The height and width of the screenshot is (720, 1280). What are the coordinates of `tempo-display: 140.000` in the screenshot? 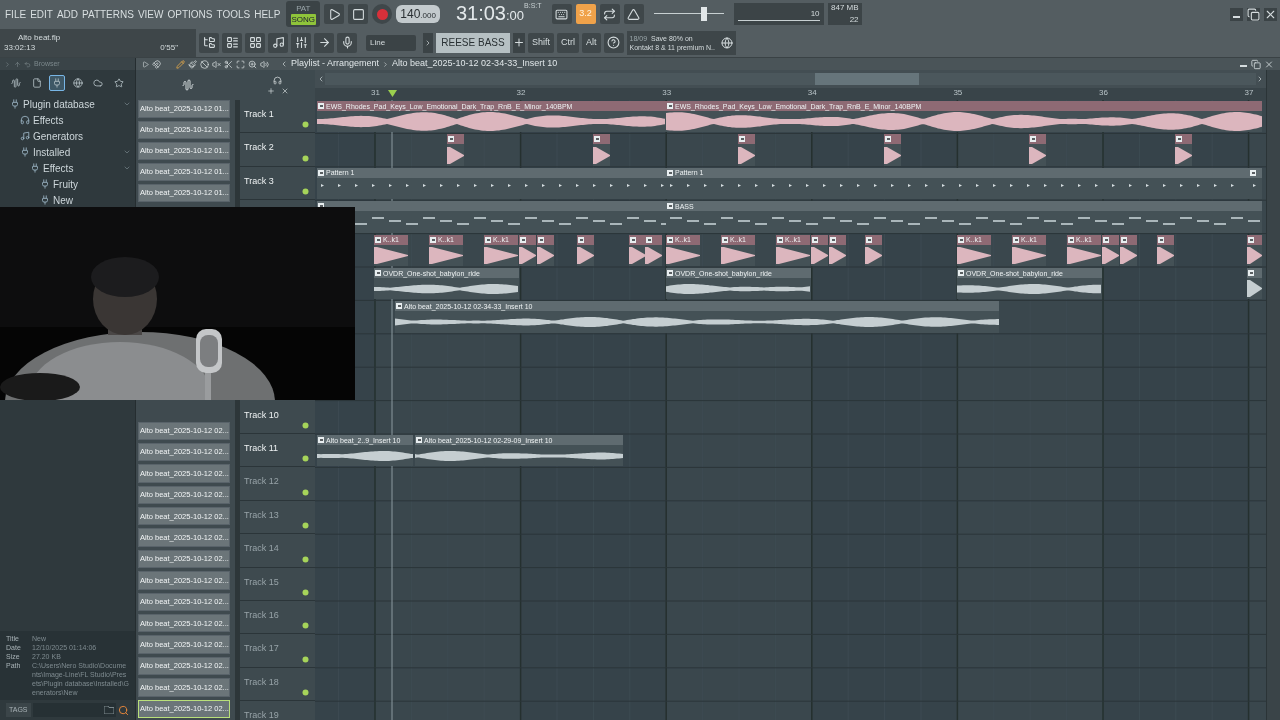 It's located at (418, 14).